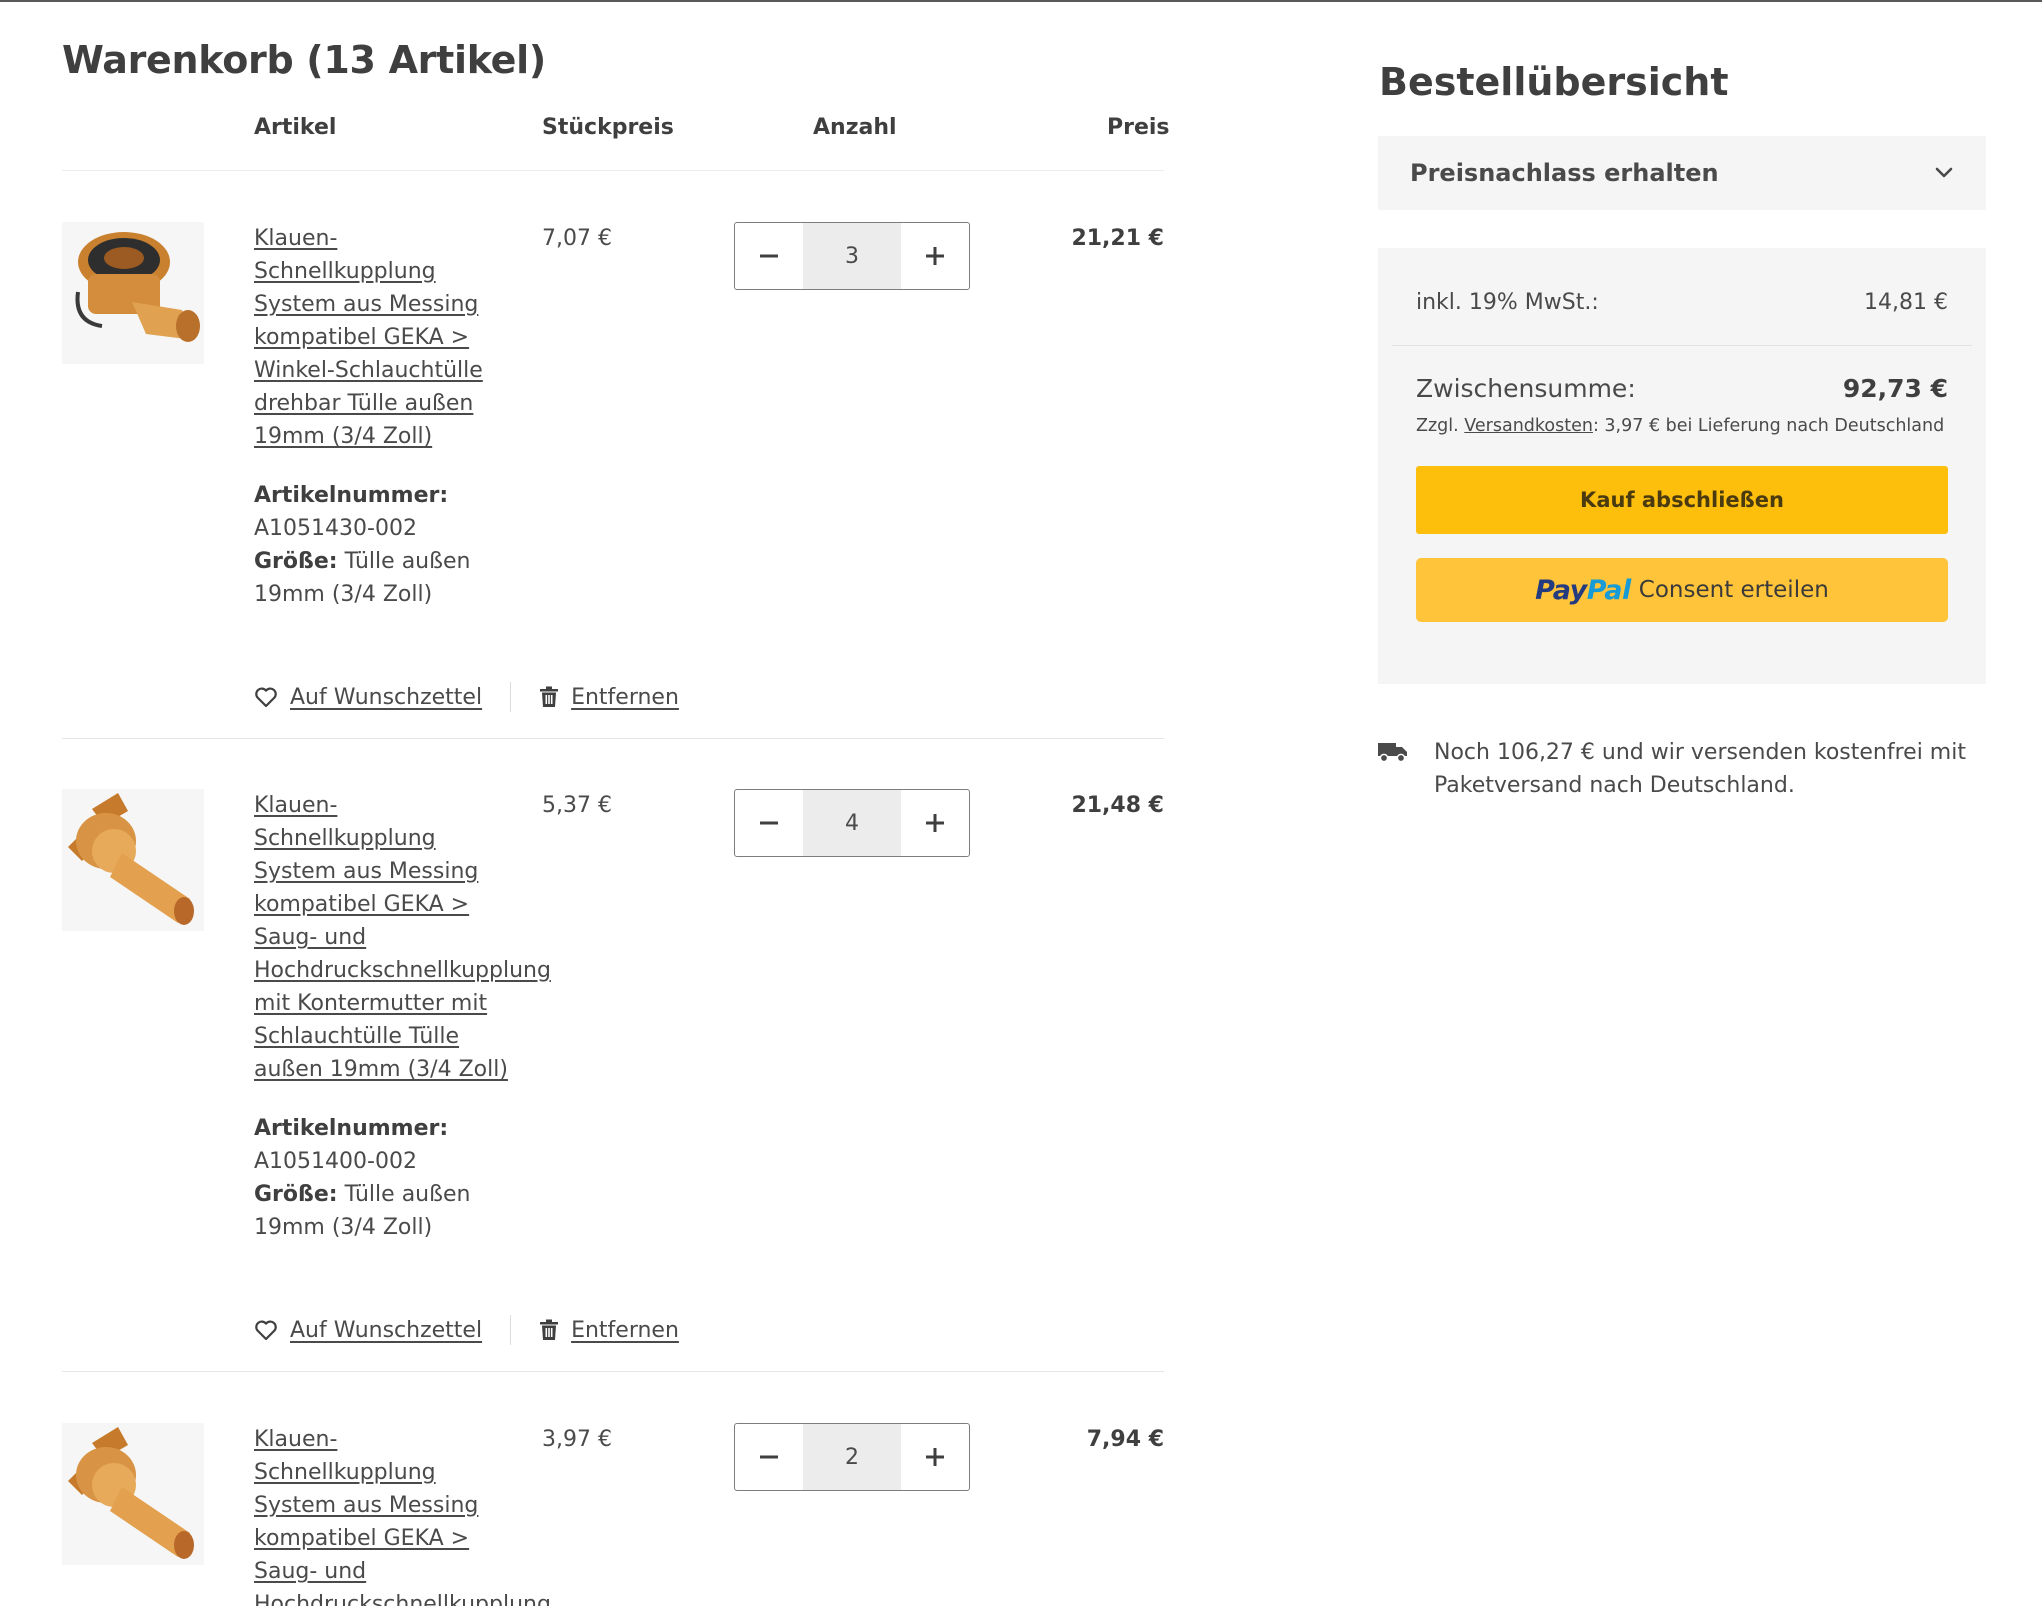 The height and width of the screenshot is (1606, 2042). What do you see at coordinates (608, 127) in the screenshot?
I see `column-header-unit-price: Stückpreis` at bounding box center [608, 127].